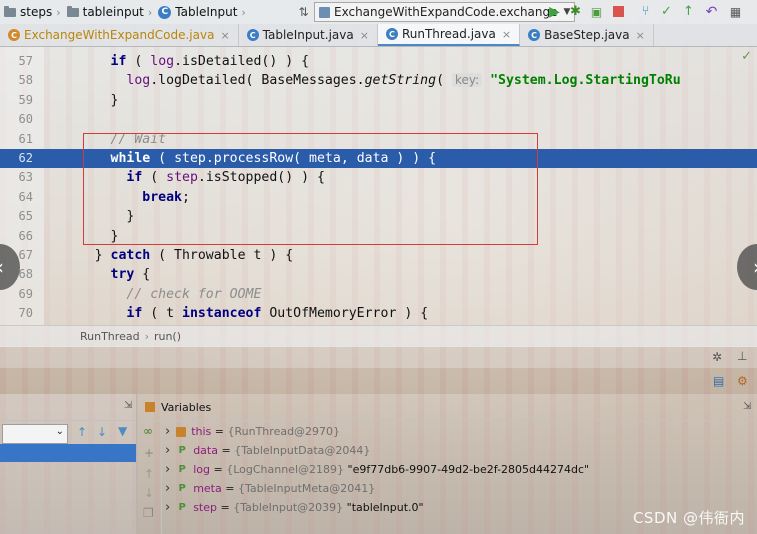 The image size is (757, 534). Describe the element at coordinates (378, 236) in the screenshot. I see `code-line: 66 }` at that location.